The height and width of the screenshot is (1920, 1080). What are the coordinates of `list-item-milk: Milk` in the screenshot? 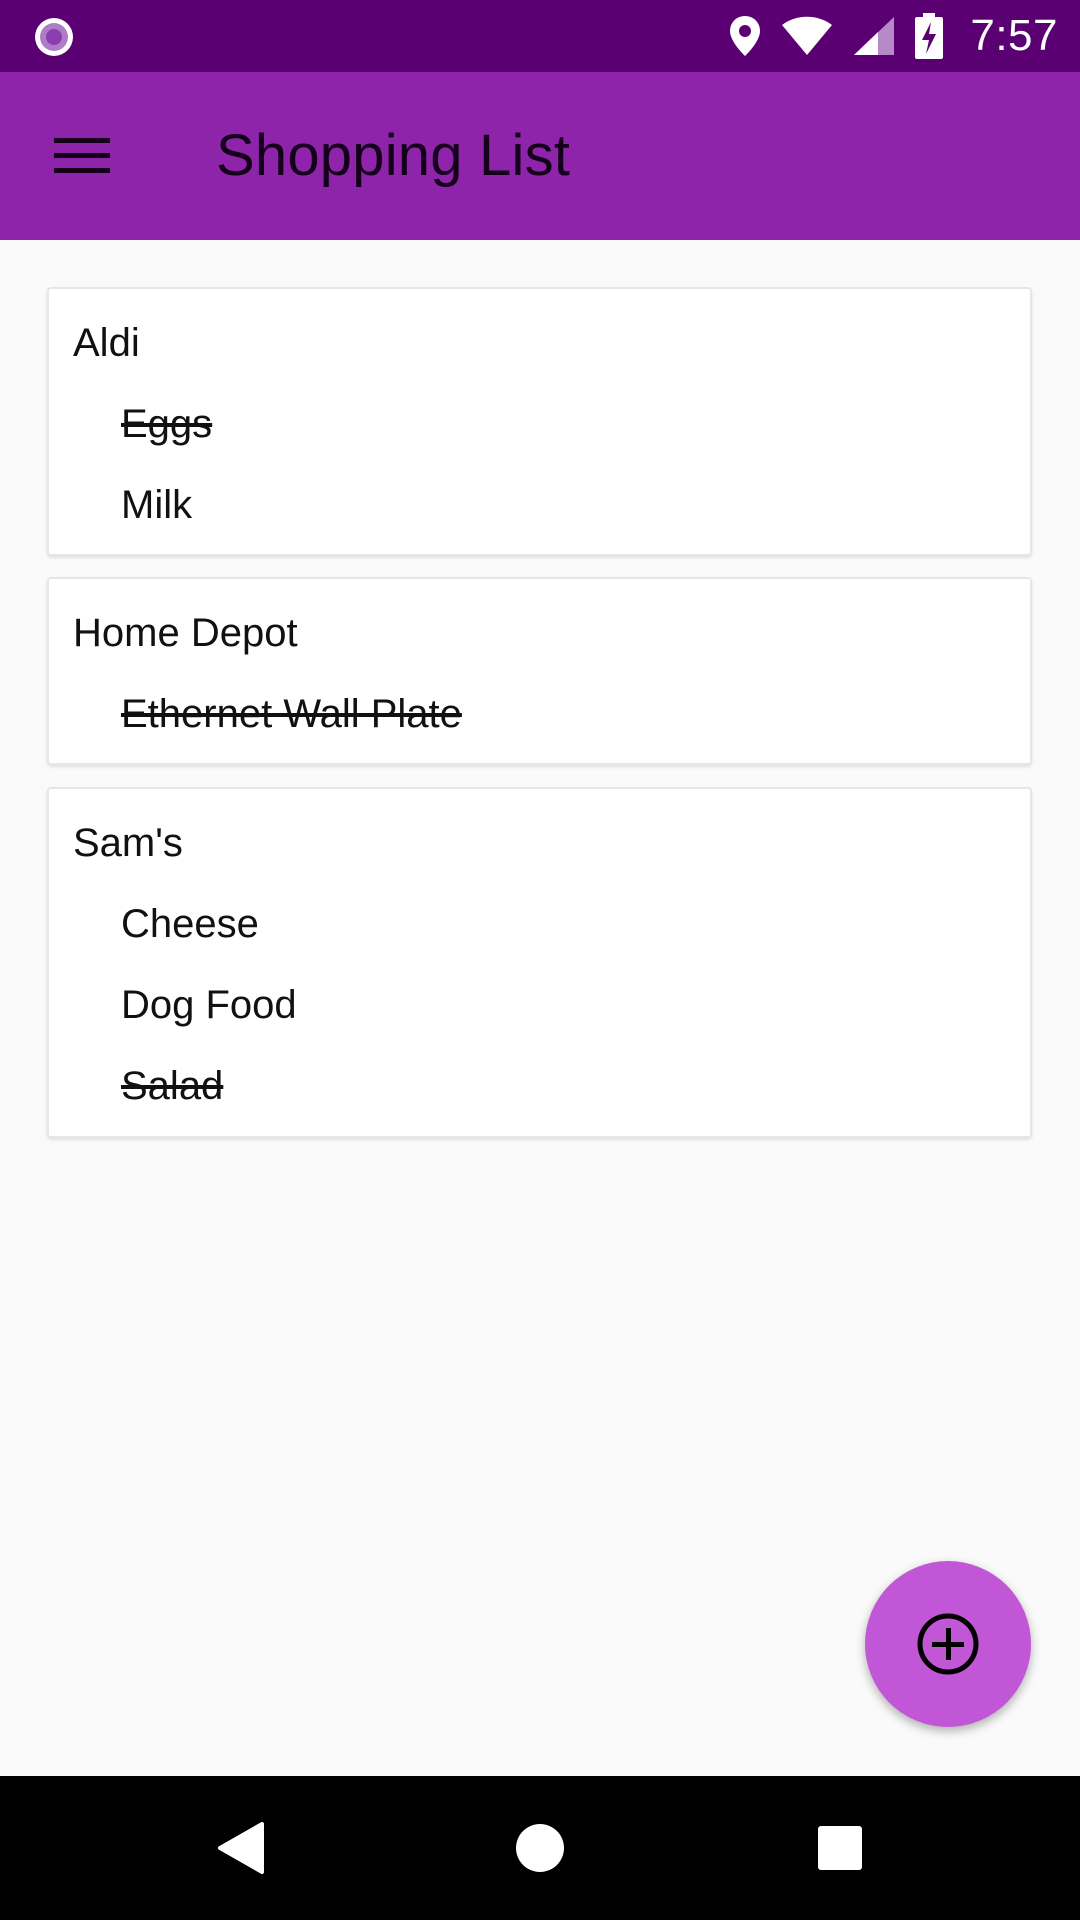 It's located at (156, 505).